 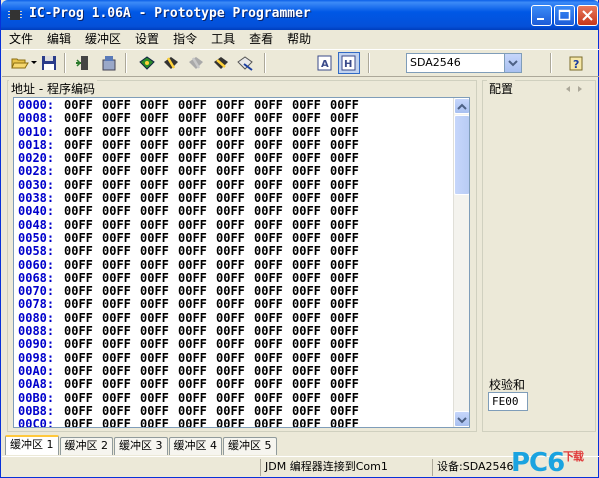 What do you see at coordinates (196, 63) in the screenshot?
I see `erase-all-icon` at bounding box center [196, 63].